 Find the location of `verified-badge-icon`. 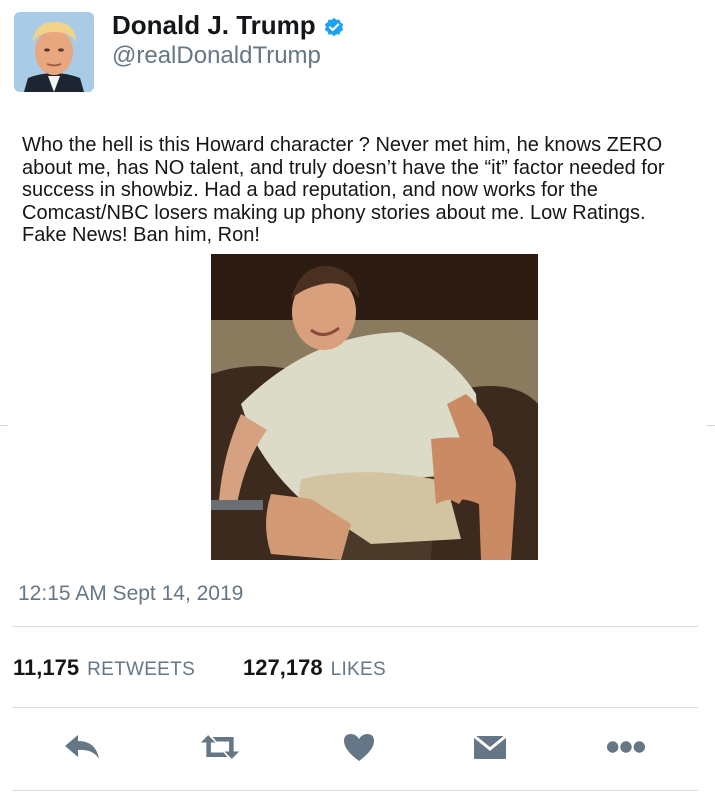

verified-badge-icon is located at coordinates (334, 26).